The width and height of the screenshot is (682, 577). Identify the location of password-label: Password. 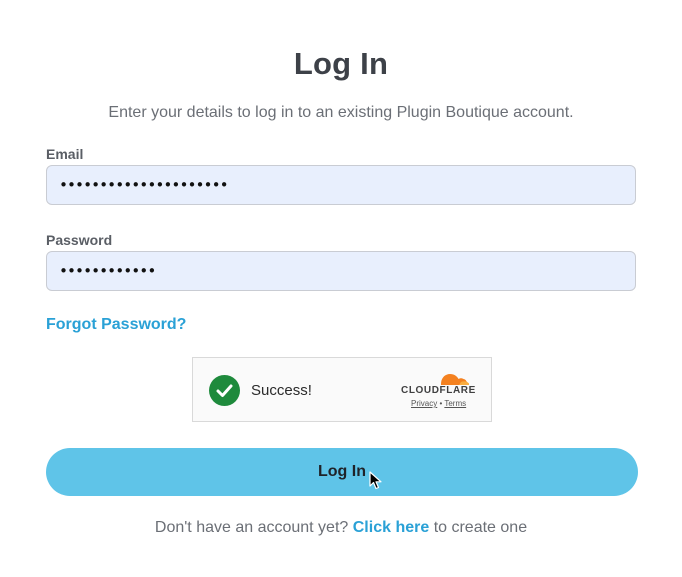
(79, 240).